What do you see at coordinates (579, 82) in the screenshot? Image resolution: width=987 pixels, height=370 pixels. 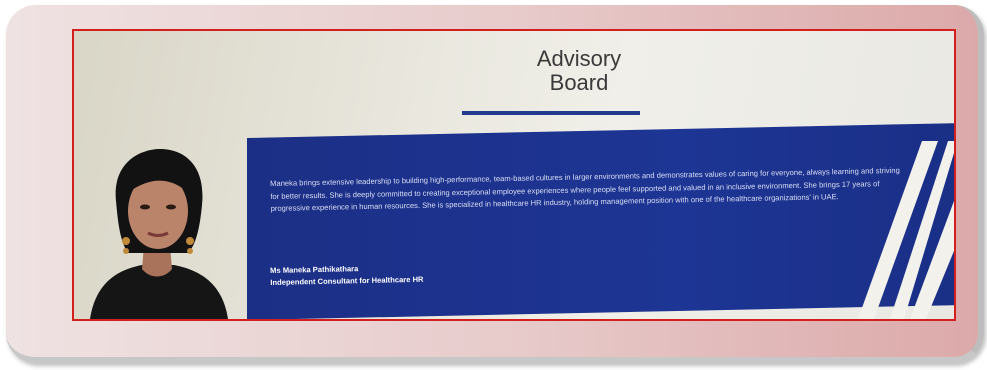 I see `heading-line-2: Board` at bounding box center [579, 82].